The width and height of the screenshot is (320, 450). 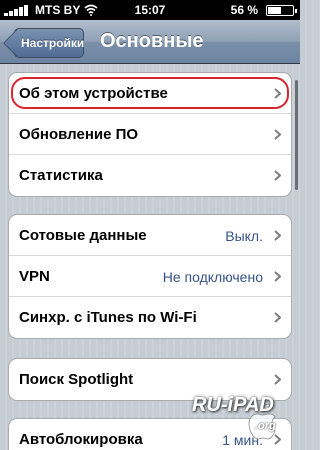 I want to click on cell-about-device: Об этом устройстве, so click(x=150, y=93).